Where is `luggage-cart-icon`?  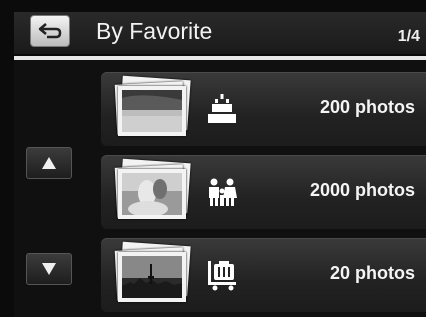
luggage-cart-icon is located at coordinates (222, 276).